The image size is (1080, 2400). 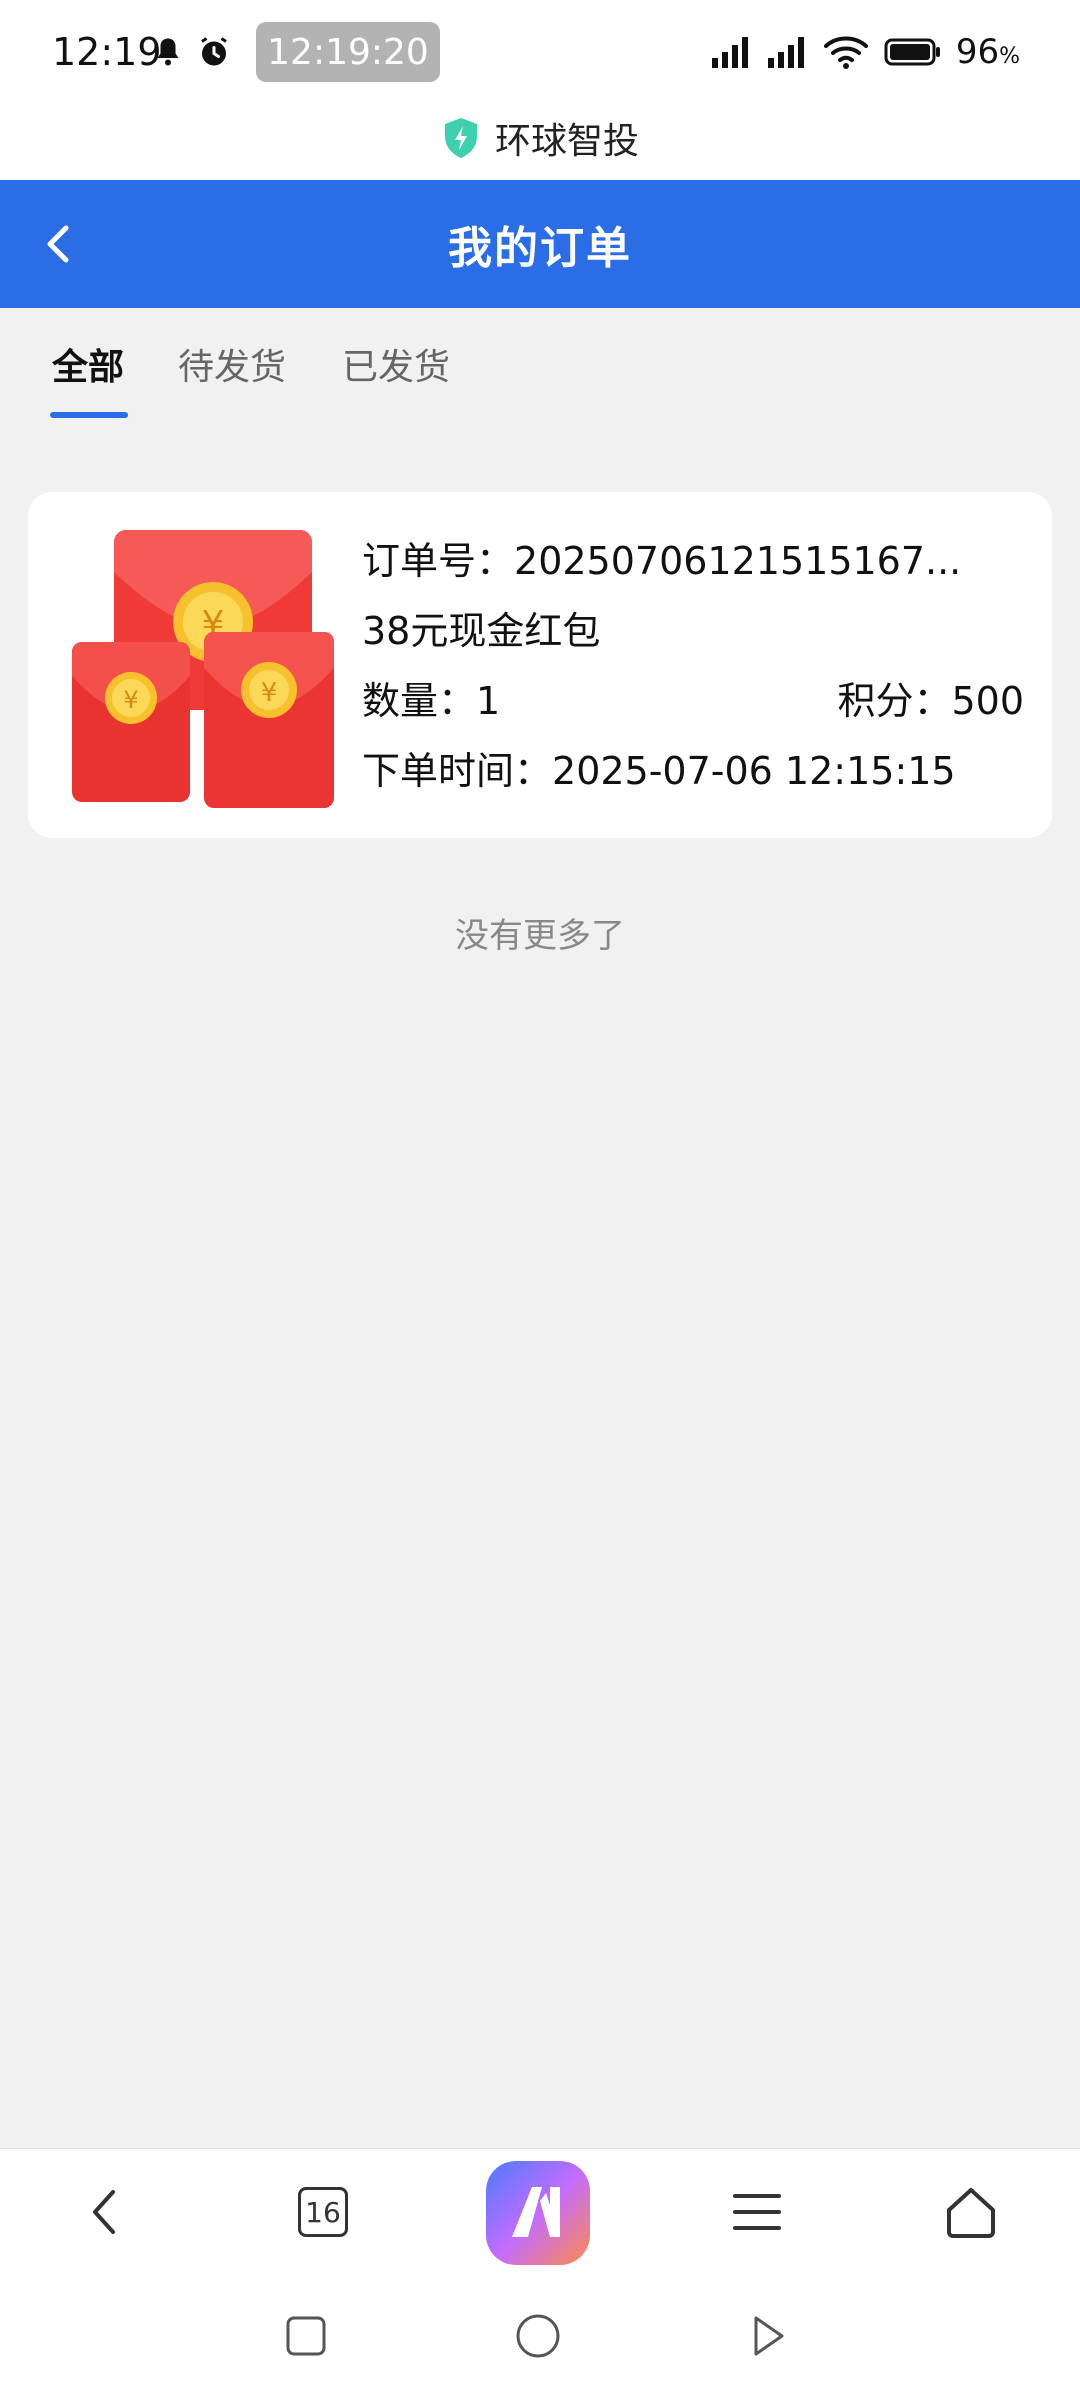 I want to click on system-nav-bar, so click(x=540, y=2337).